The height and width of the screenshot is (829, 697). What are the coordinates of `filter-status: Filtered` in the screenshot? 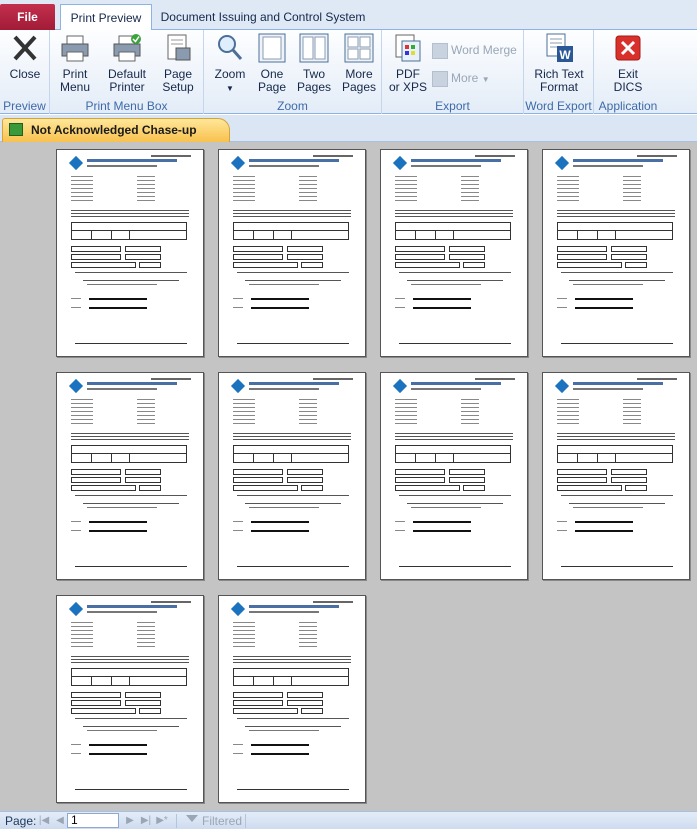 It's located at (214, 821).